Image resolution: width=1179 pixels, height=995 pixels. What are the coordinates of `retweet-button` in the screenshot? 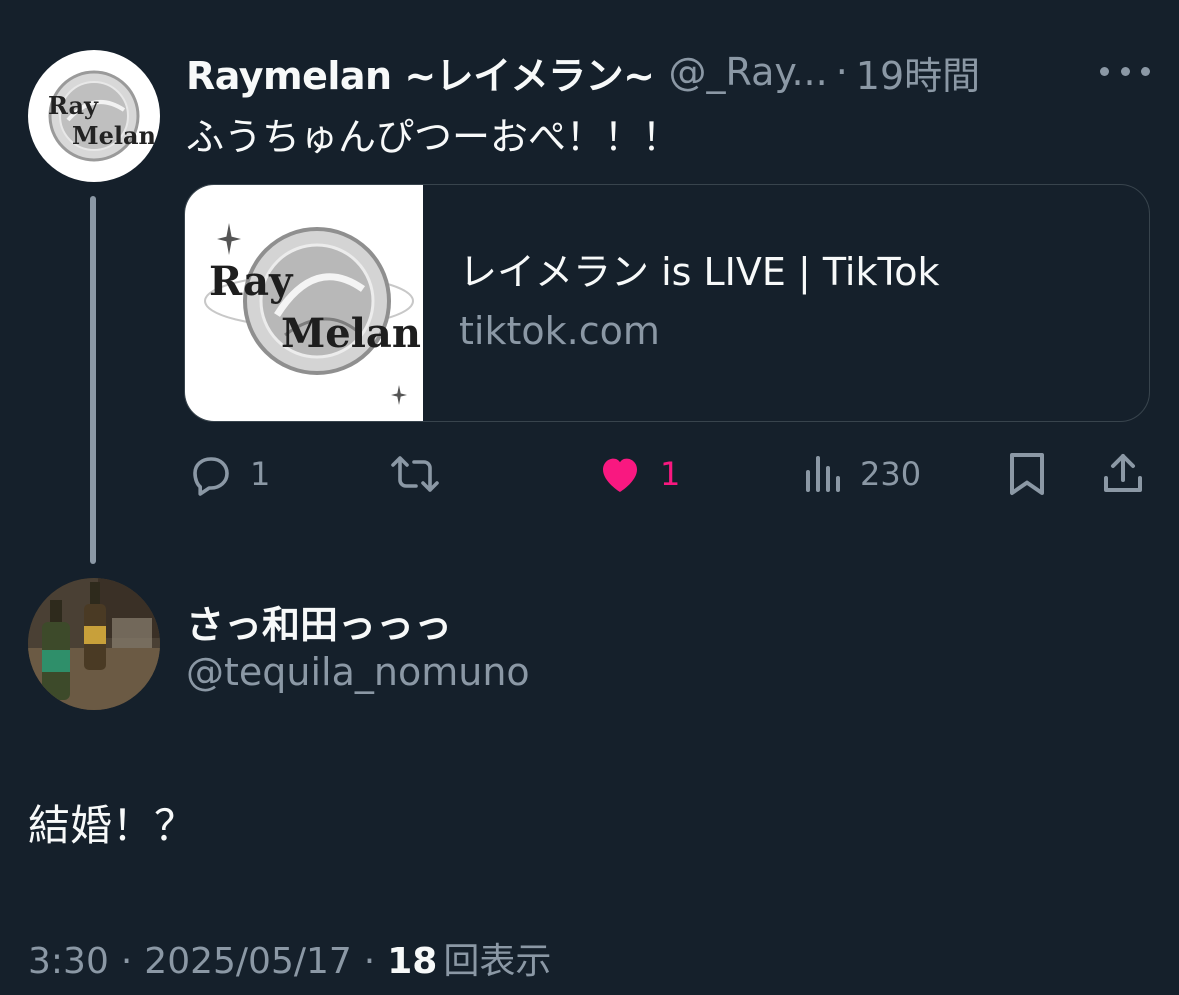 It's located at (415, 474).